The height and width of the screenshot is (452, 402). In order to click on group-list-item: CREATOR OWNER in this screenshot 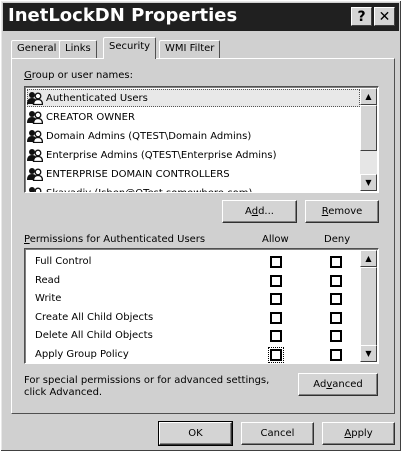, I will do `click(193, 117)`.